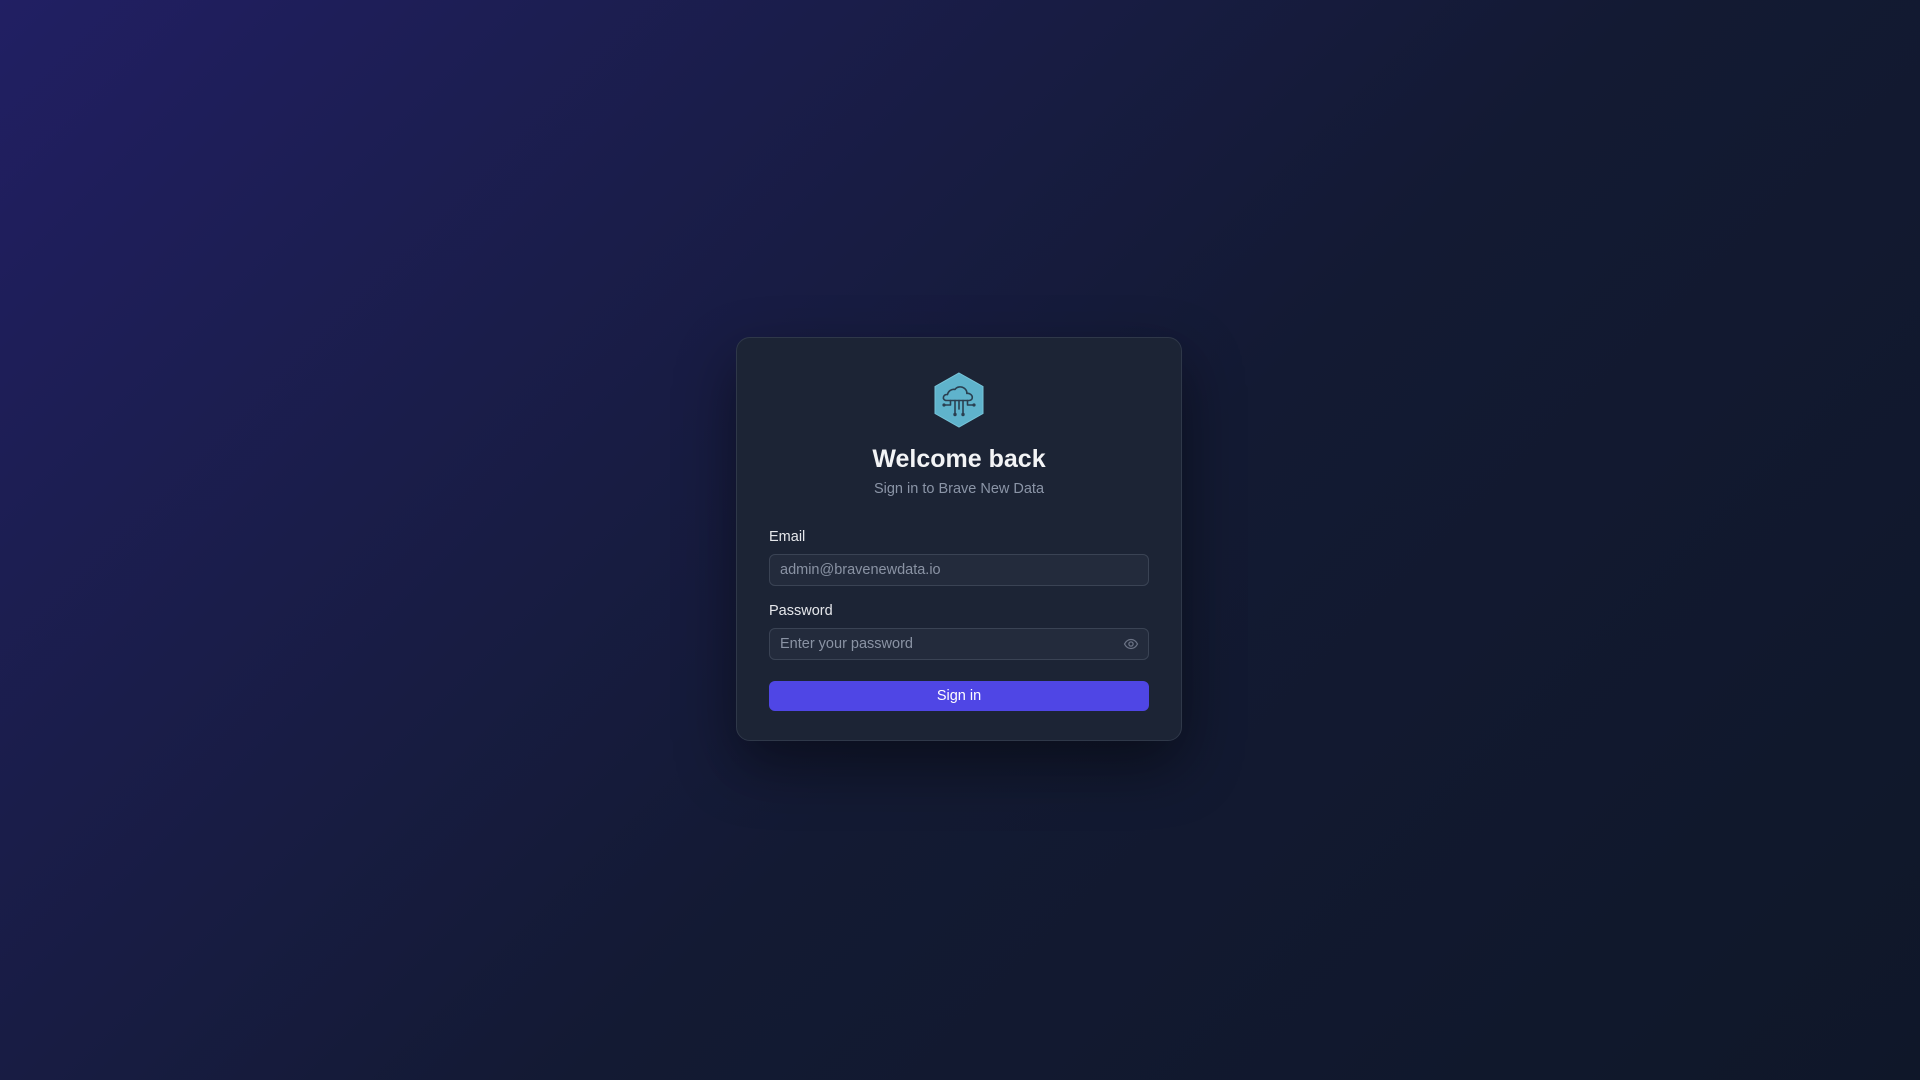 This screenshot has width=1920, height=1080. I want to click on sign-in-button: Sign in, so click(959, 696).